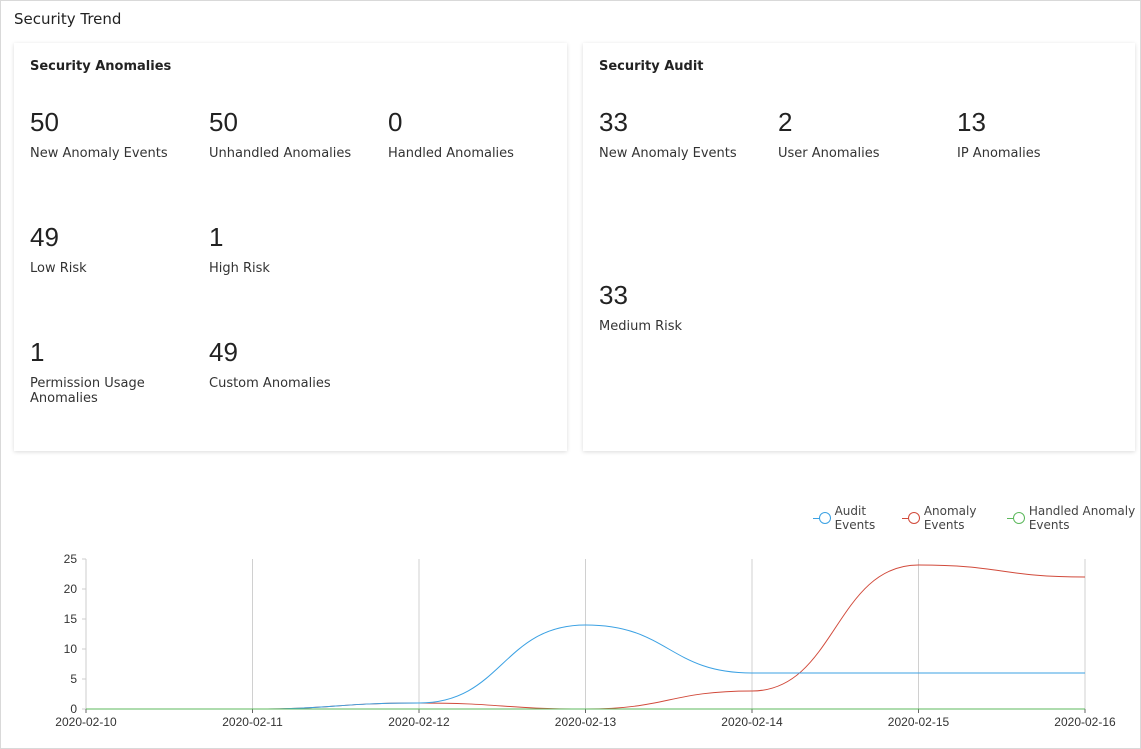 The image size is (1141, 749). Describe the element at coordinates (919, 722) in the screenshot. I see `x-tick-label: 2020-02-15` at that location.